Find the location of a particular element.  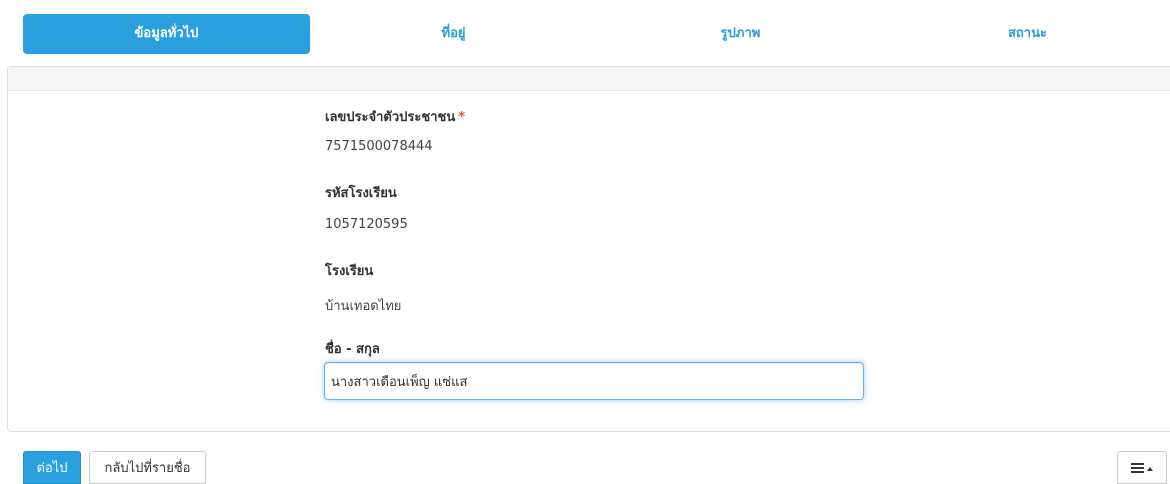

caret-up-icon is located at coordinates (1150, 468).